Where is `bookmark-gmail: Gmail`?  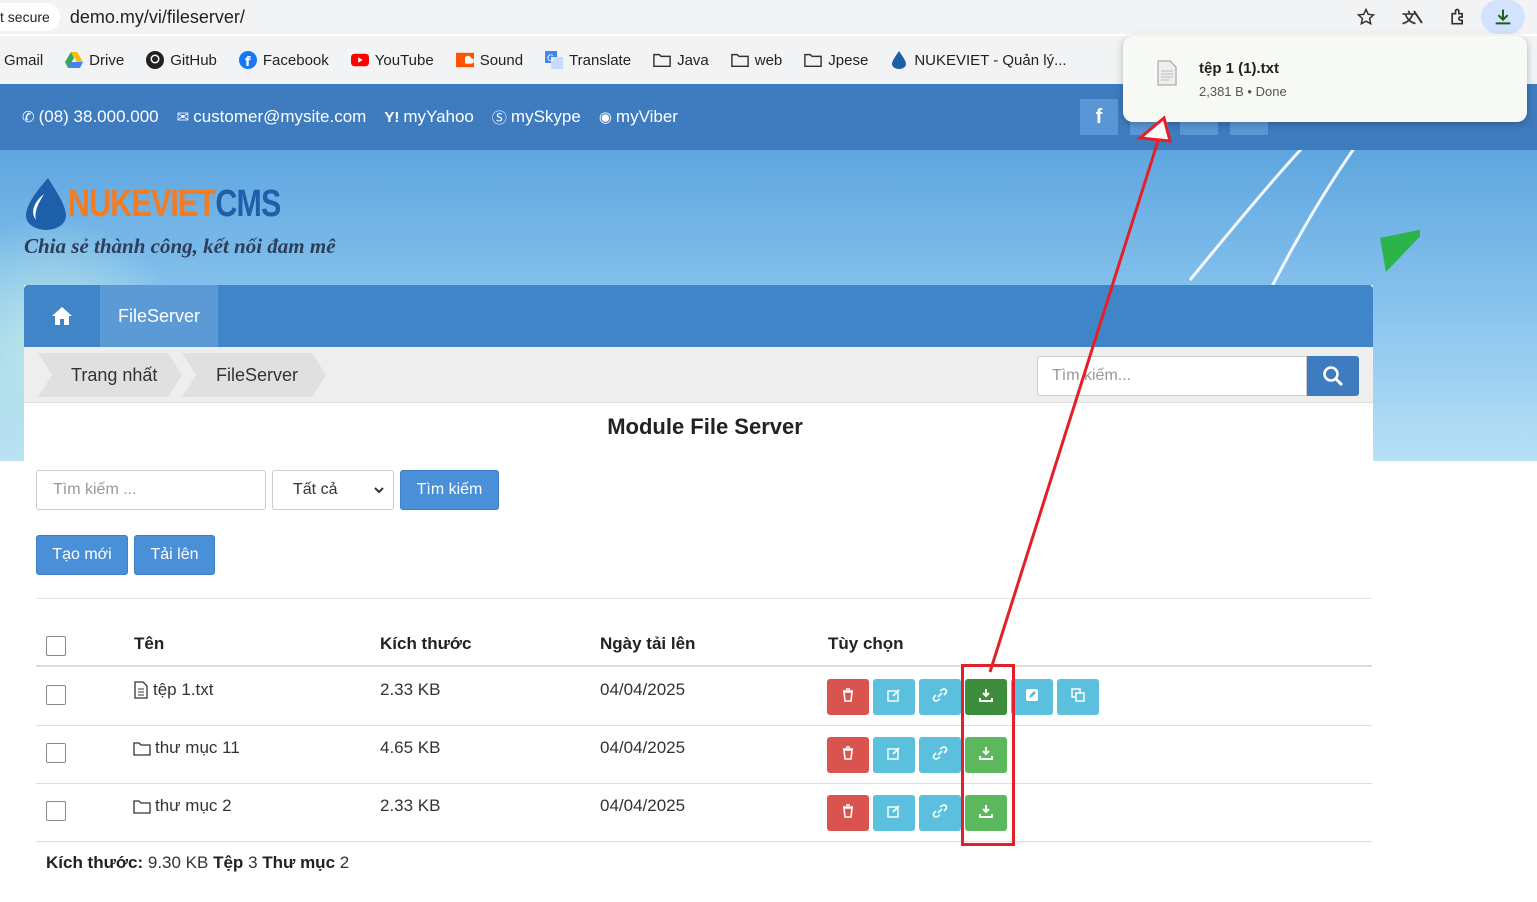
bookmark-gmail: Gmail is located at coordinates (23, 60).